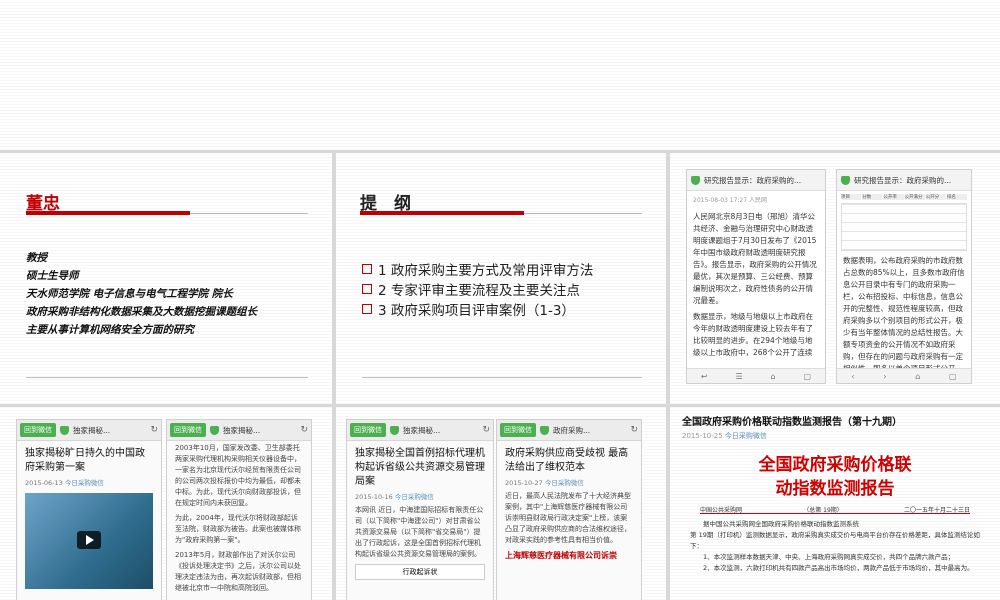 This screenshot has width=1000, height=600. Describe the element at coordinates (420, 467) in the screenshot. I see `article-title: 独家揭秘全国首例招标代理机构起诉省级公共资源交易管理局案` at that location.